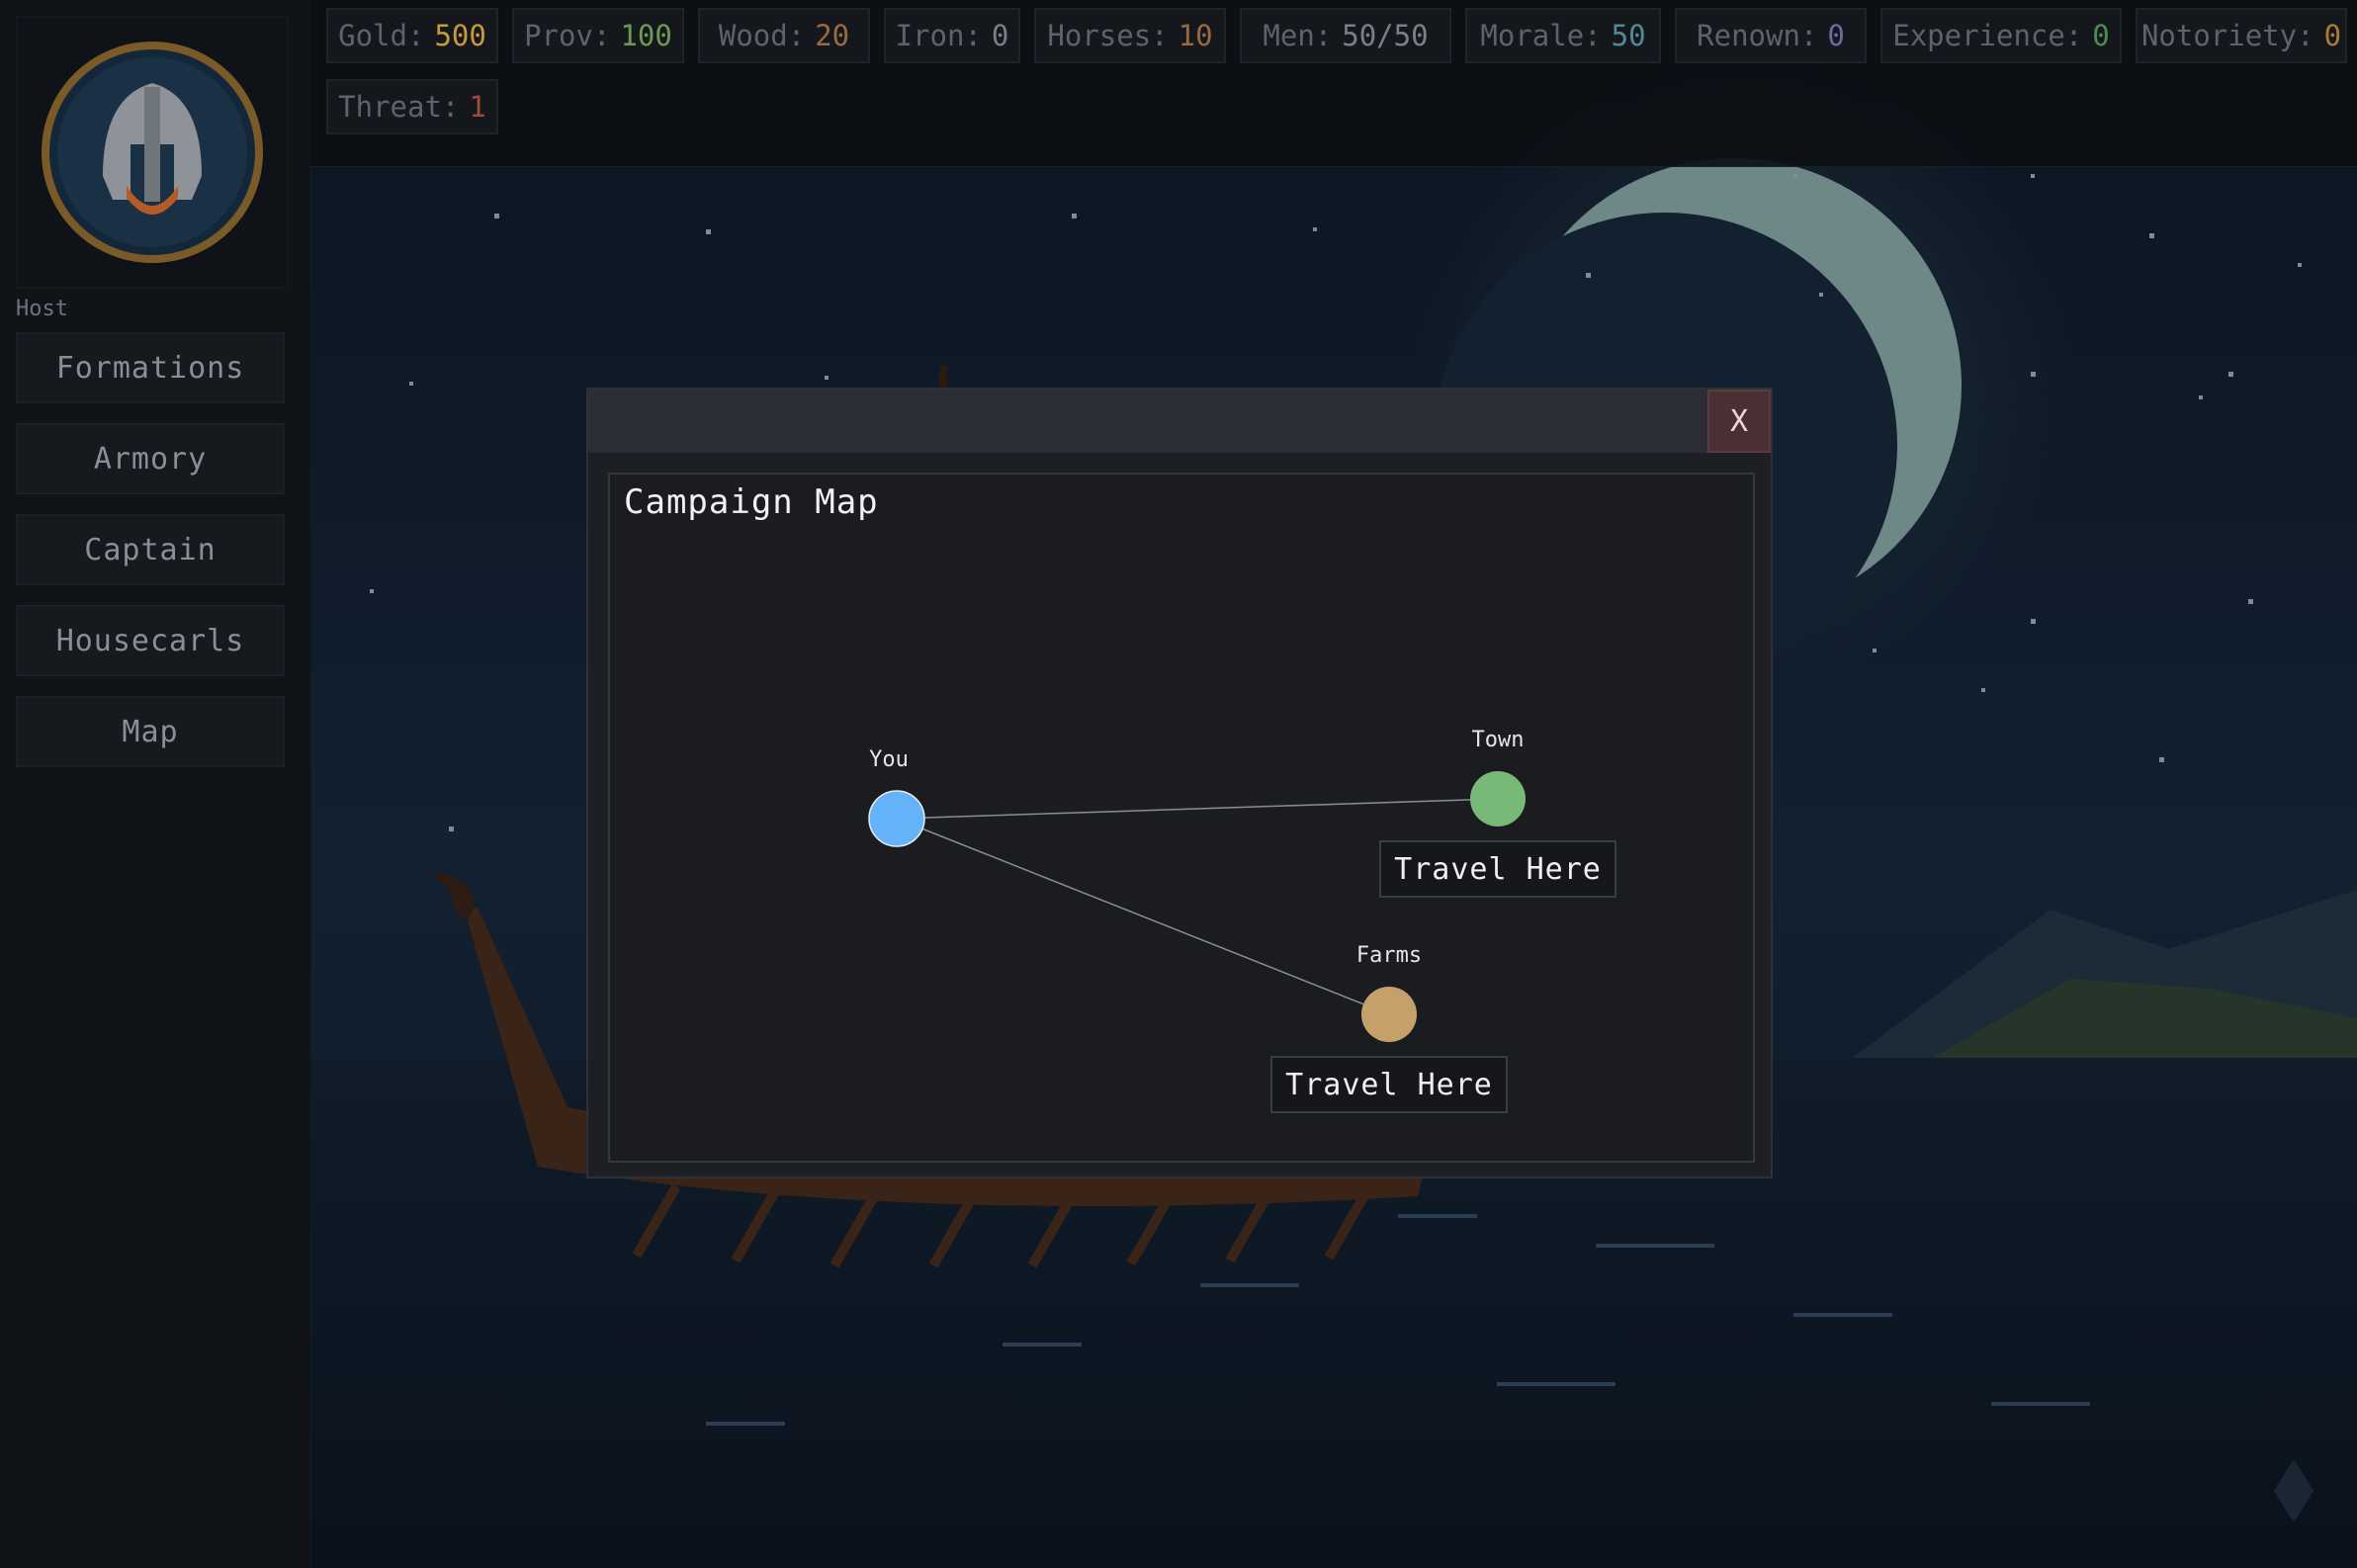 The width and height of the screenshot is (2357, 1568). I want to click on farms-node, so click(1389, 1015).